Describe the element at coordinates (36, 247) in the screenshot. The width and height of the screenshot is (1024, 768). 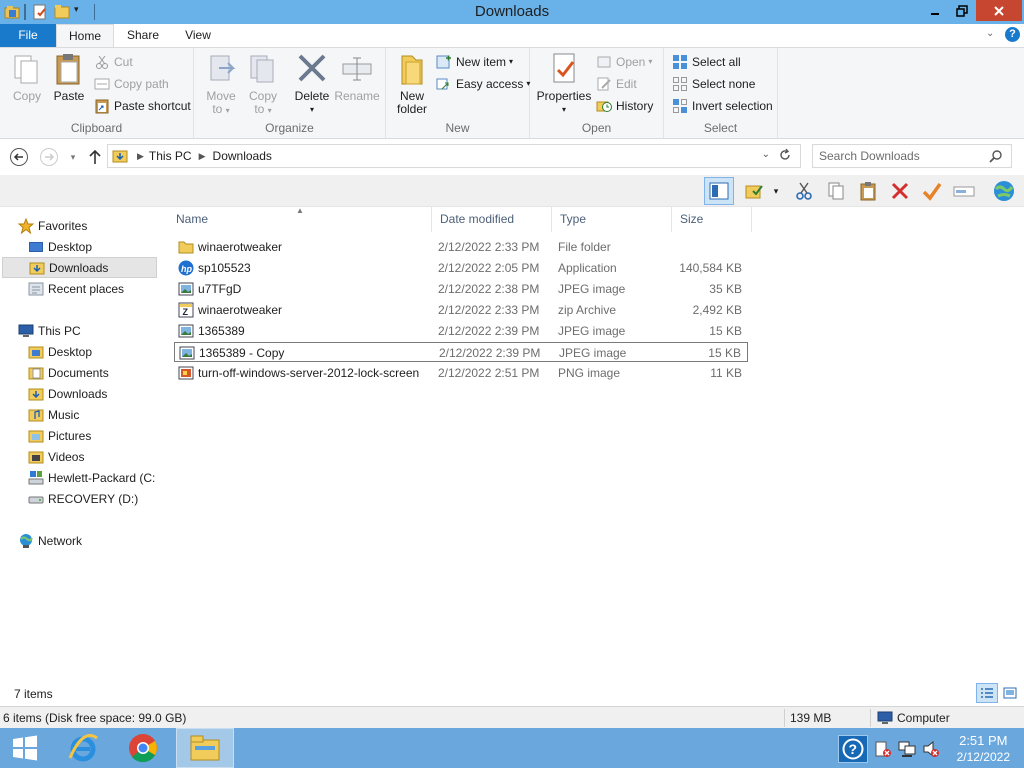
I see `desktop-icon` at that location.